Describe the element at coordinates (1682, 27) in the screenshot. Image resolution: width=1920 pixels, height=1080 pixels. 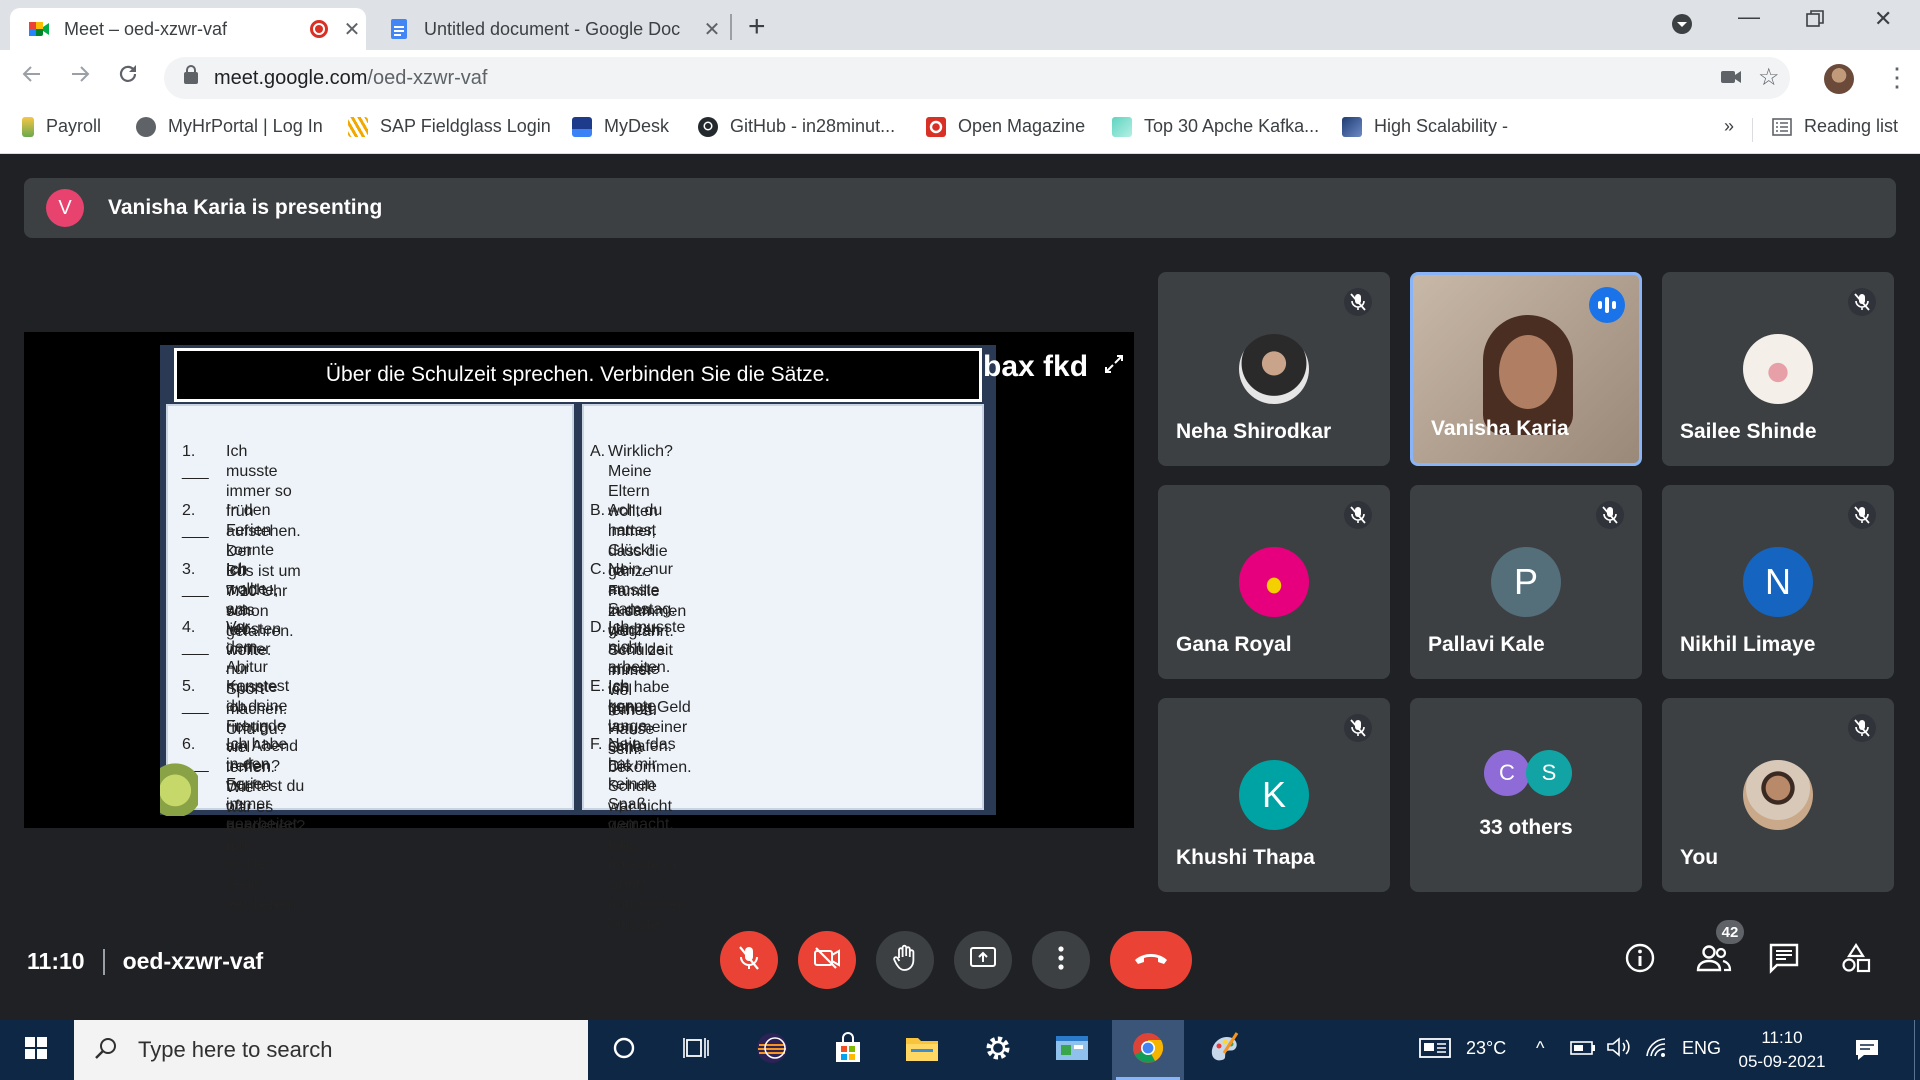
I see `tab-search-icon` at that location.